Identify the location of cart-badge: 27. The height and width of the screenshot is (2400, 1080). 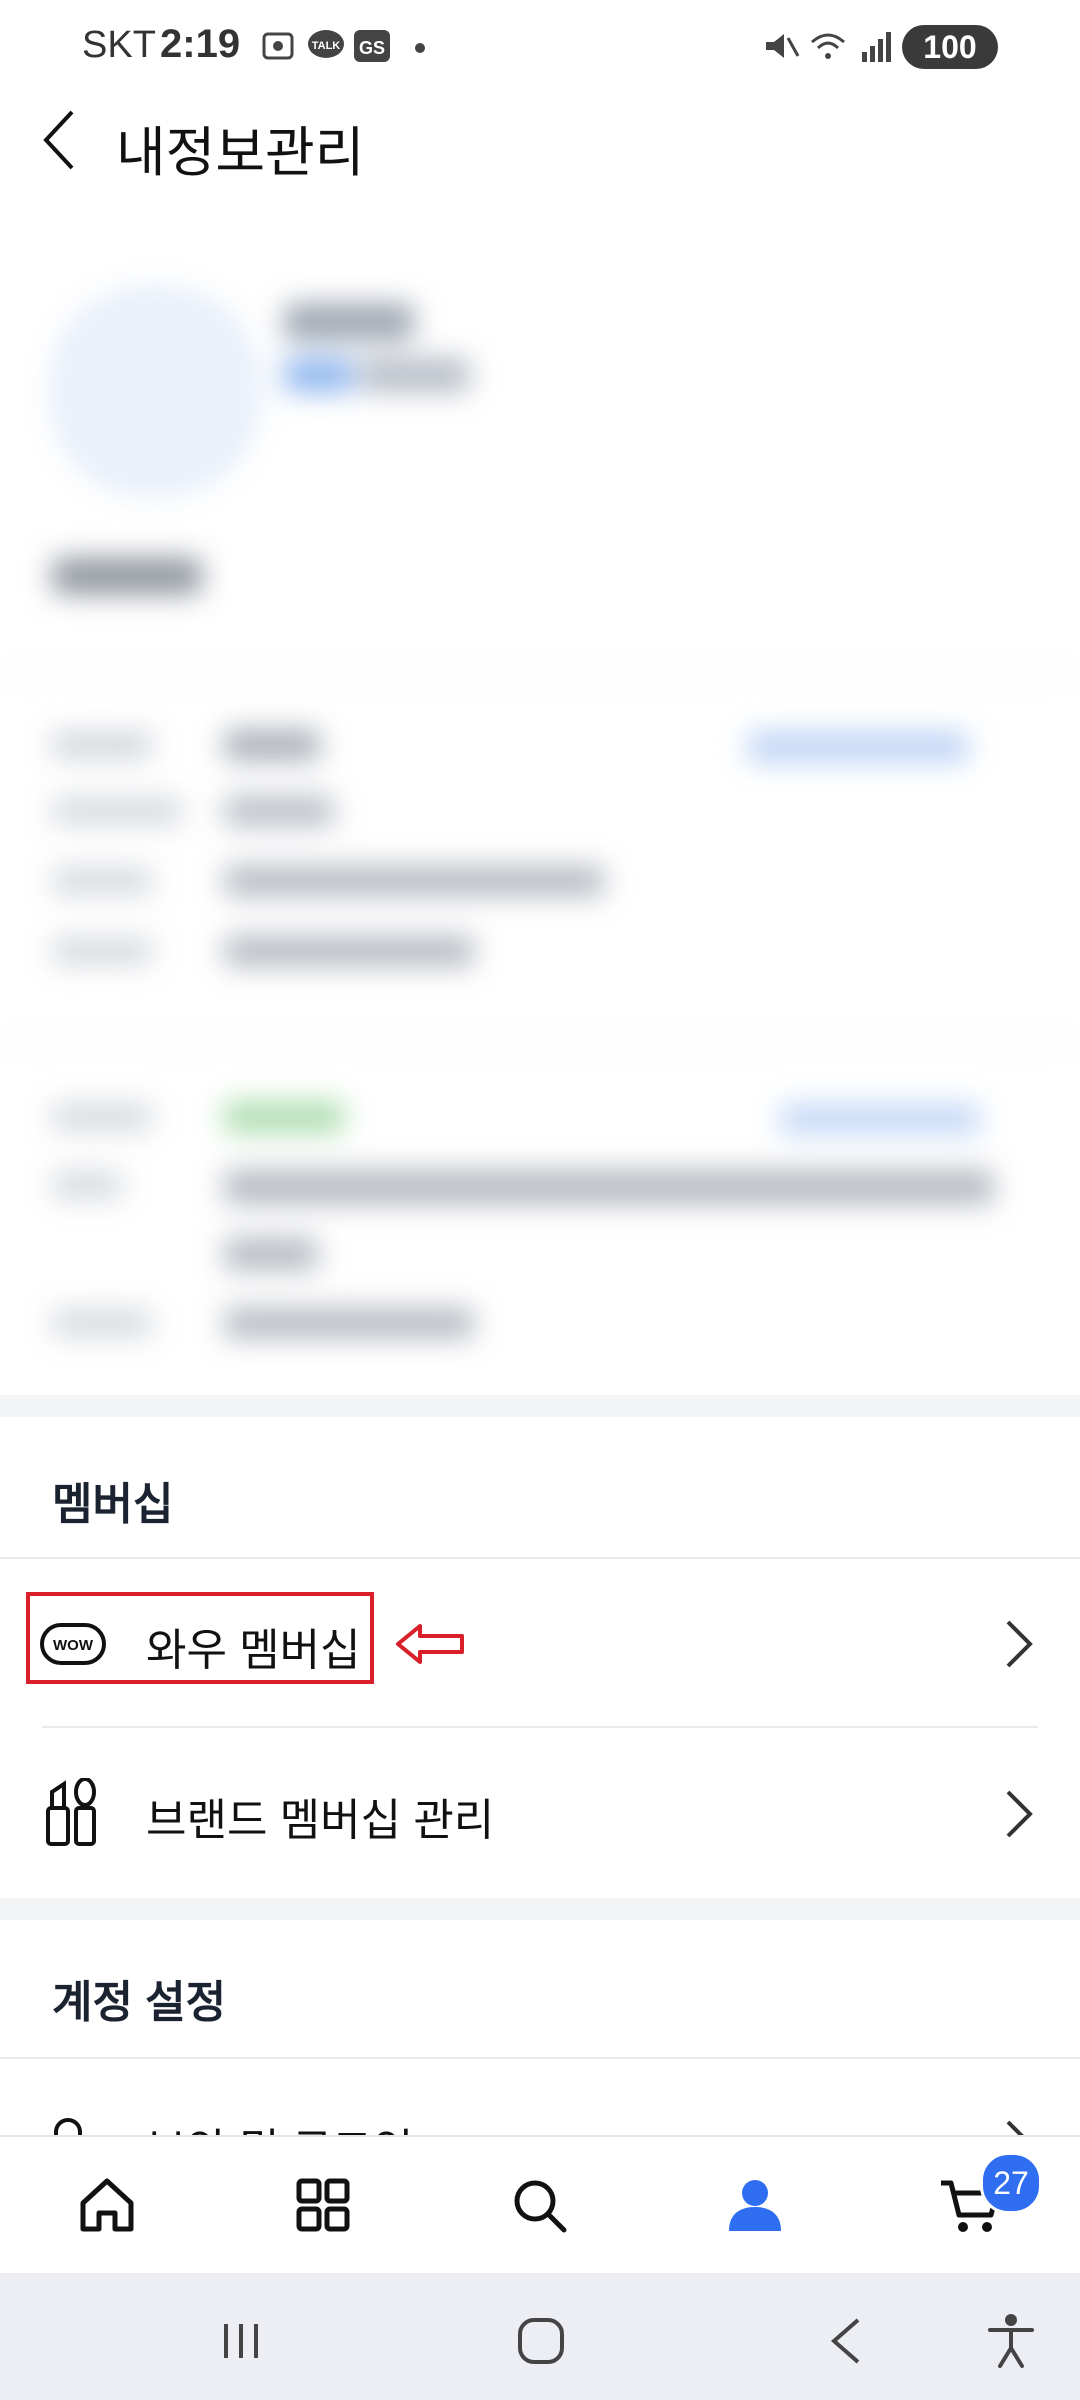
(1011, 2183).